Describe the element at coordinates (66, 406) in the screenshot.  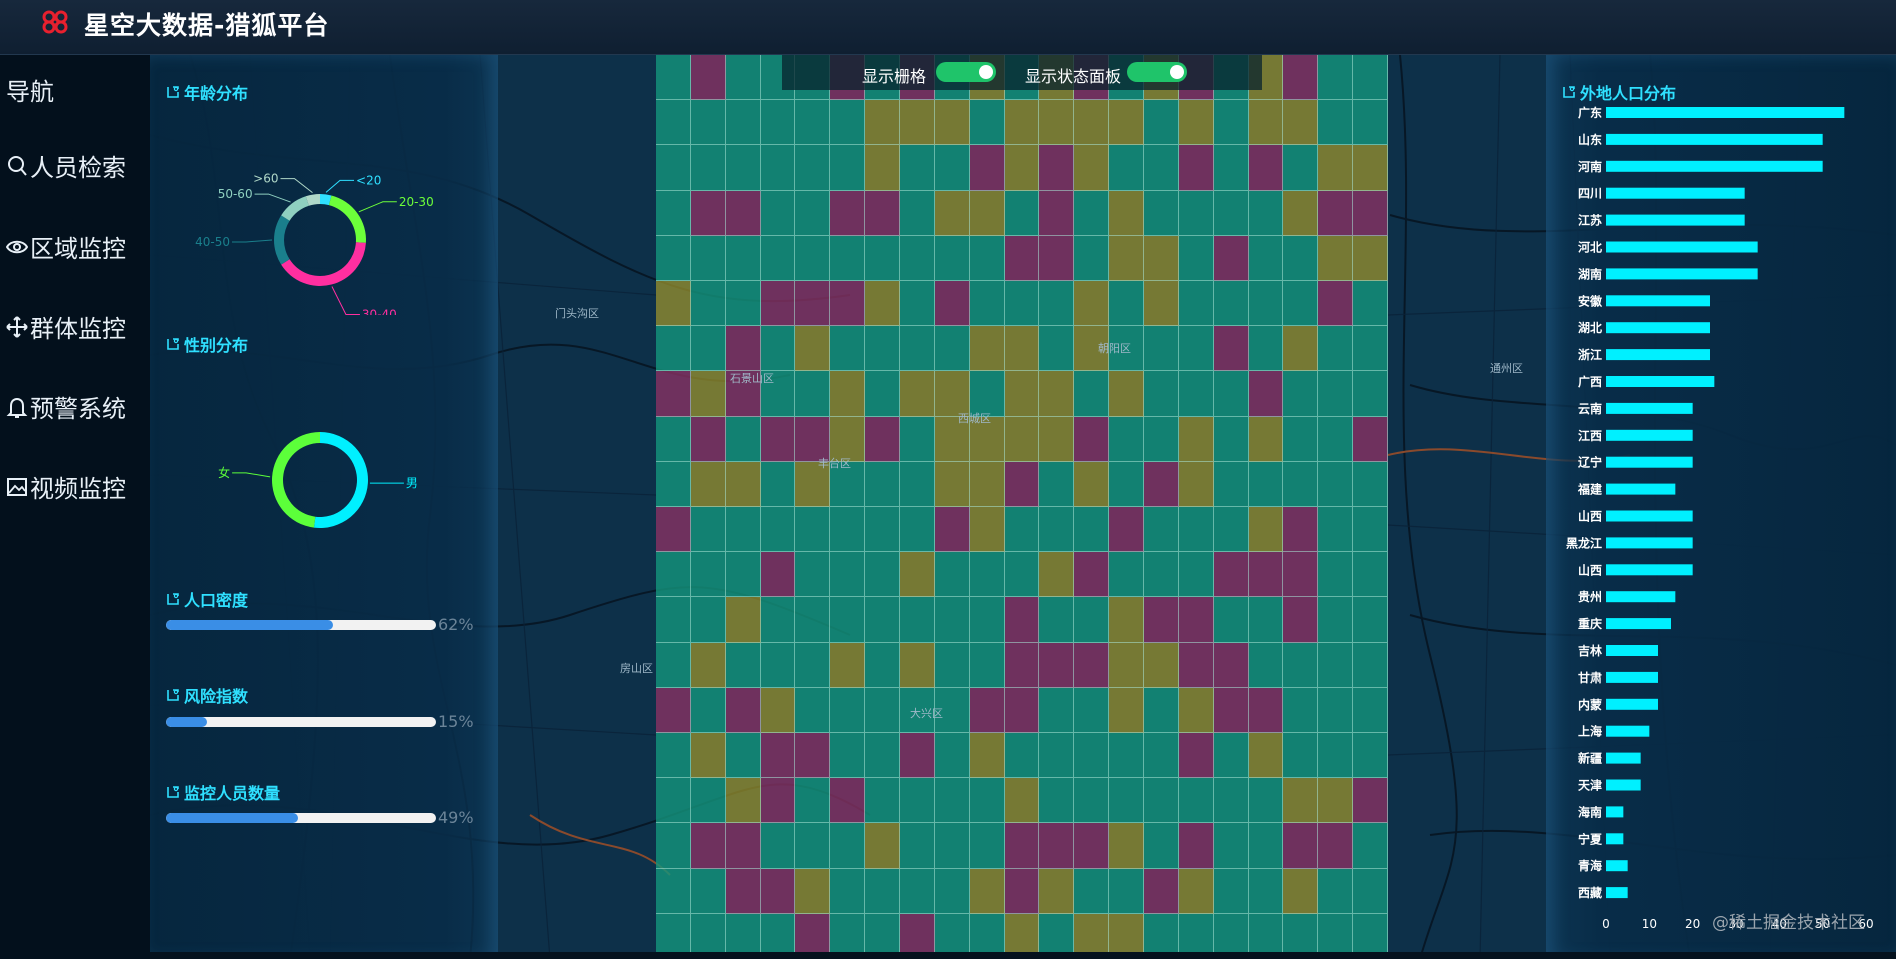
I see `nav-item-alert-system: 预警系统` at that location.